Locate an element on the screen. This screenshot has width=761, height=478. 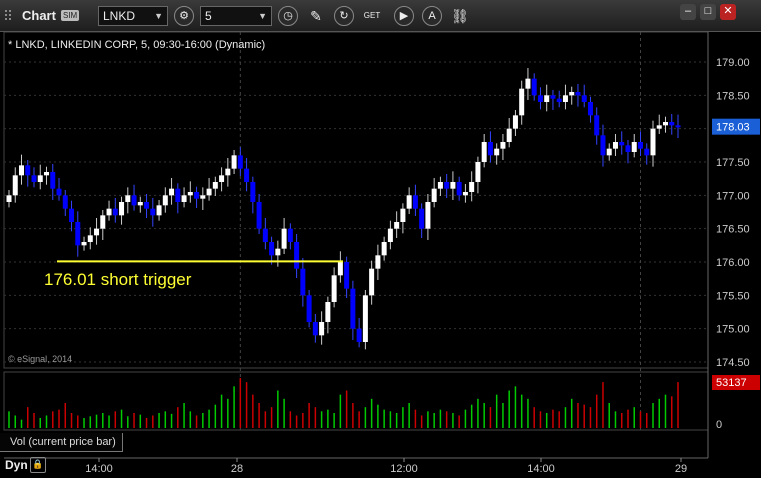
close-button: ✕ is located at coordinates (728, 12).